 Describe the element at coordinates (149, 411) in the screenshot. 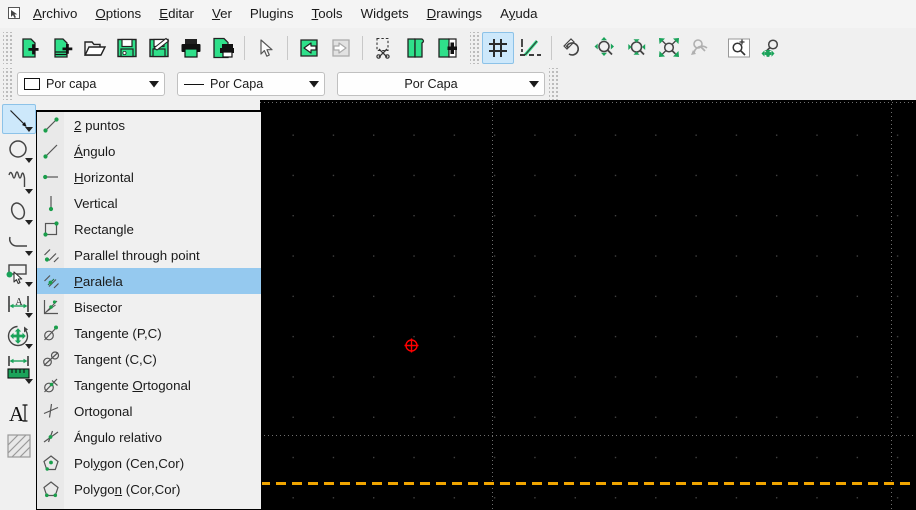

I see `menu-item-ortogonal: Ortogonal` at that location.